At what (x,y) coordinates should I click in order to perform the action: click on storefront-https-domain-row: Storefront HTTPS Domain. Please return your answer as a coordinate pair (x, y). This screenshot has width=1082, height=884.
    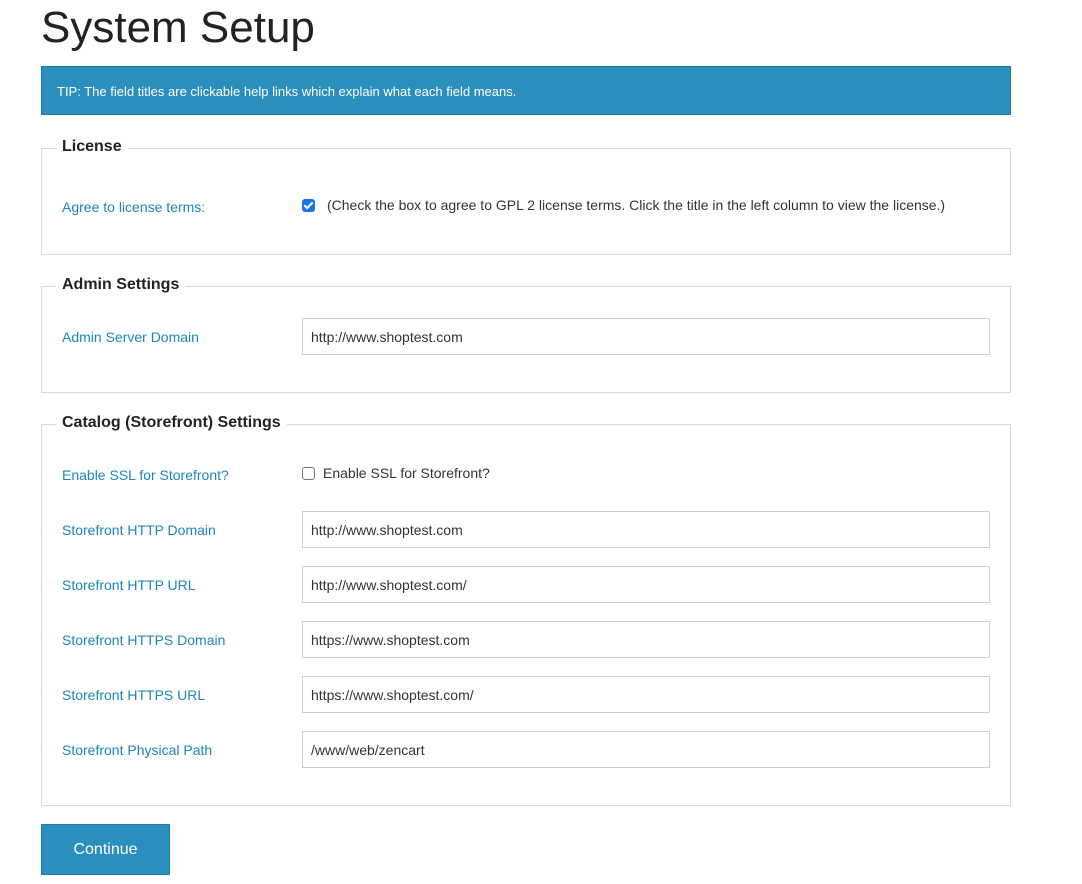
    Looking at the image, I should click on (526, 640).